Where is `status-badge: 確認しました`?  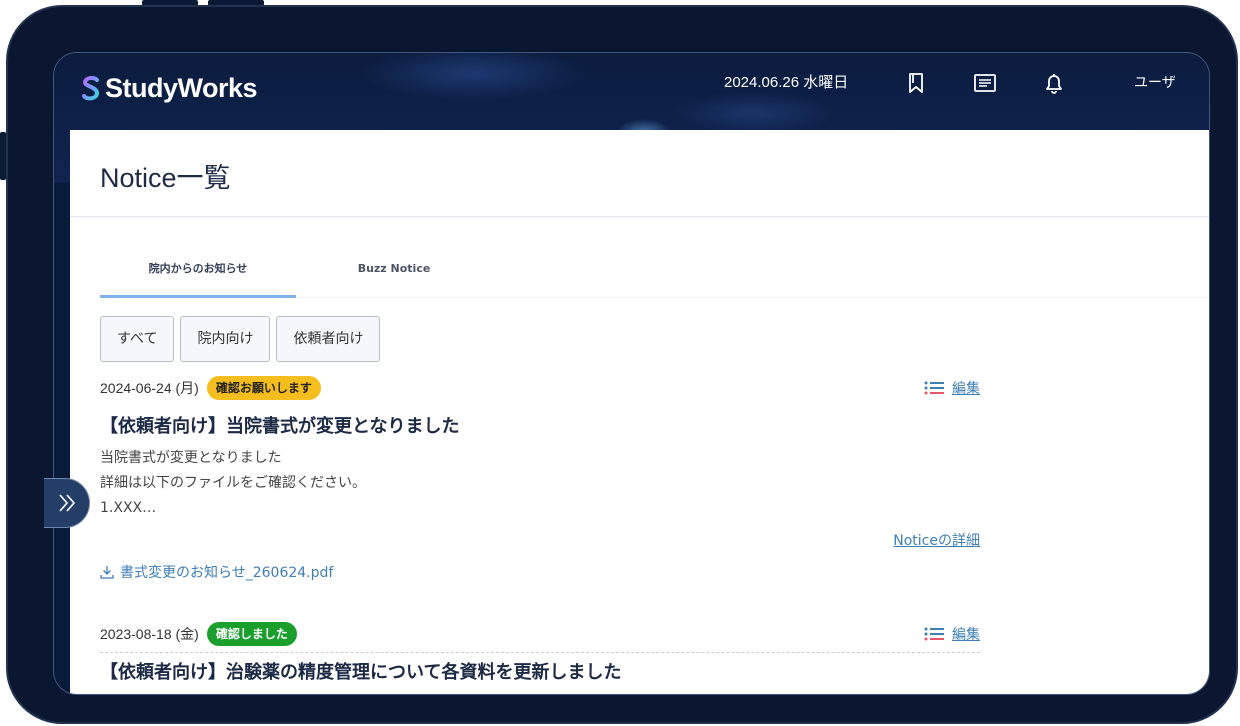
status-badge: 確認しました is located at coordinates (251, 634).